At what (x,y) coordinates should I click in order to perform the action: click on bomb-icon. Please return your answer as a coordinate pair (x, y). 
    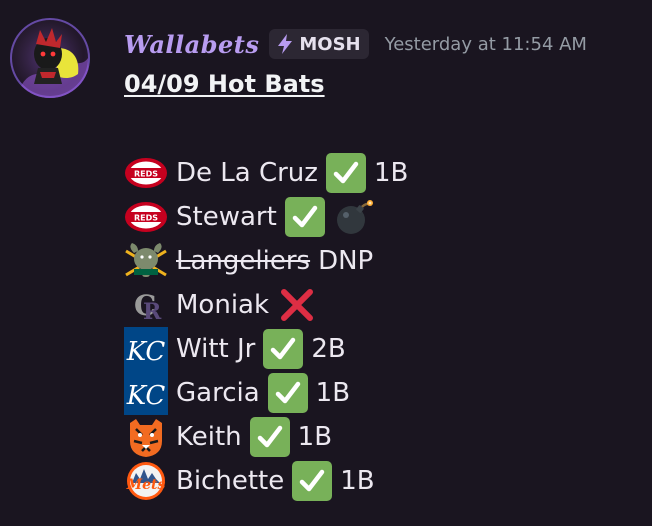
    Looking at the image, I should click on (355, 217).